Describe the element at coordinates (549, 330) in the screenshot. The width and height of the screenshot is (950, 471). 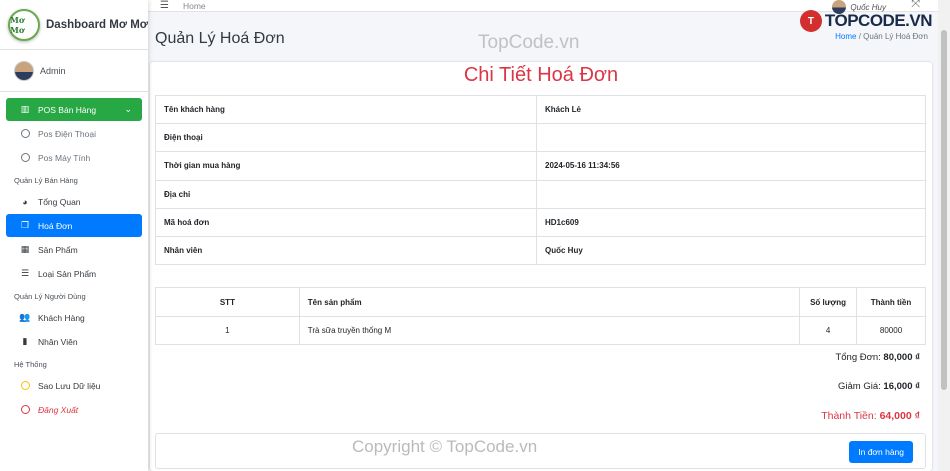
I see `item-name: Trà sữa truyền thống M` at that location.